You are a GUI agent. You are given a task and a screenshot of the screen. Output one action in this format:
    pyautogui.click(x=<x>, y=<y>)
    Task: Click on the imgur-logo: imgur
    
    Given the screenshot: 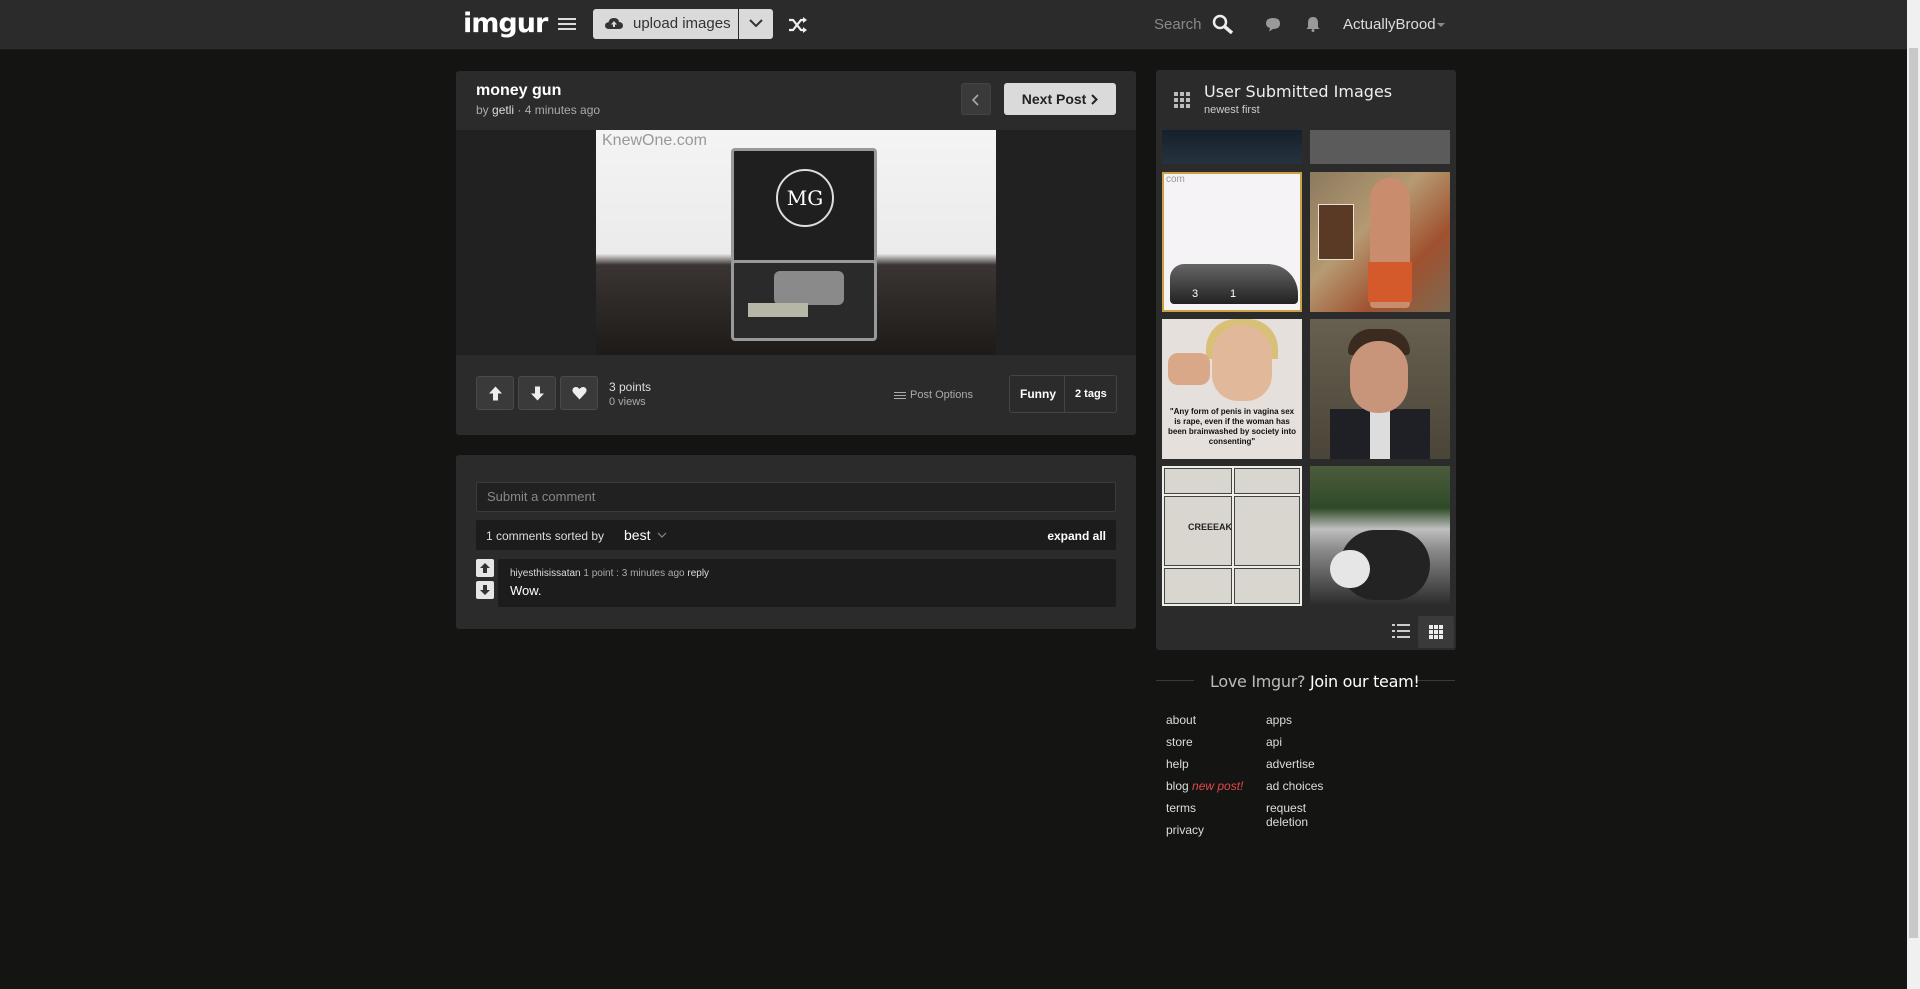 What is the action you would take?
    pyautogui.click(x=505, y=23)
    